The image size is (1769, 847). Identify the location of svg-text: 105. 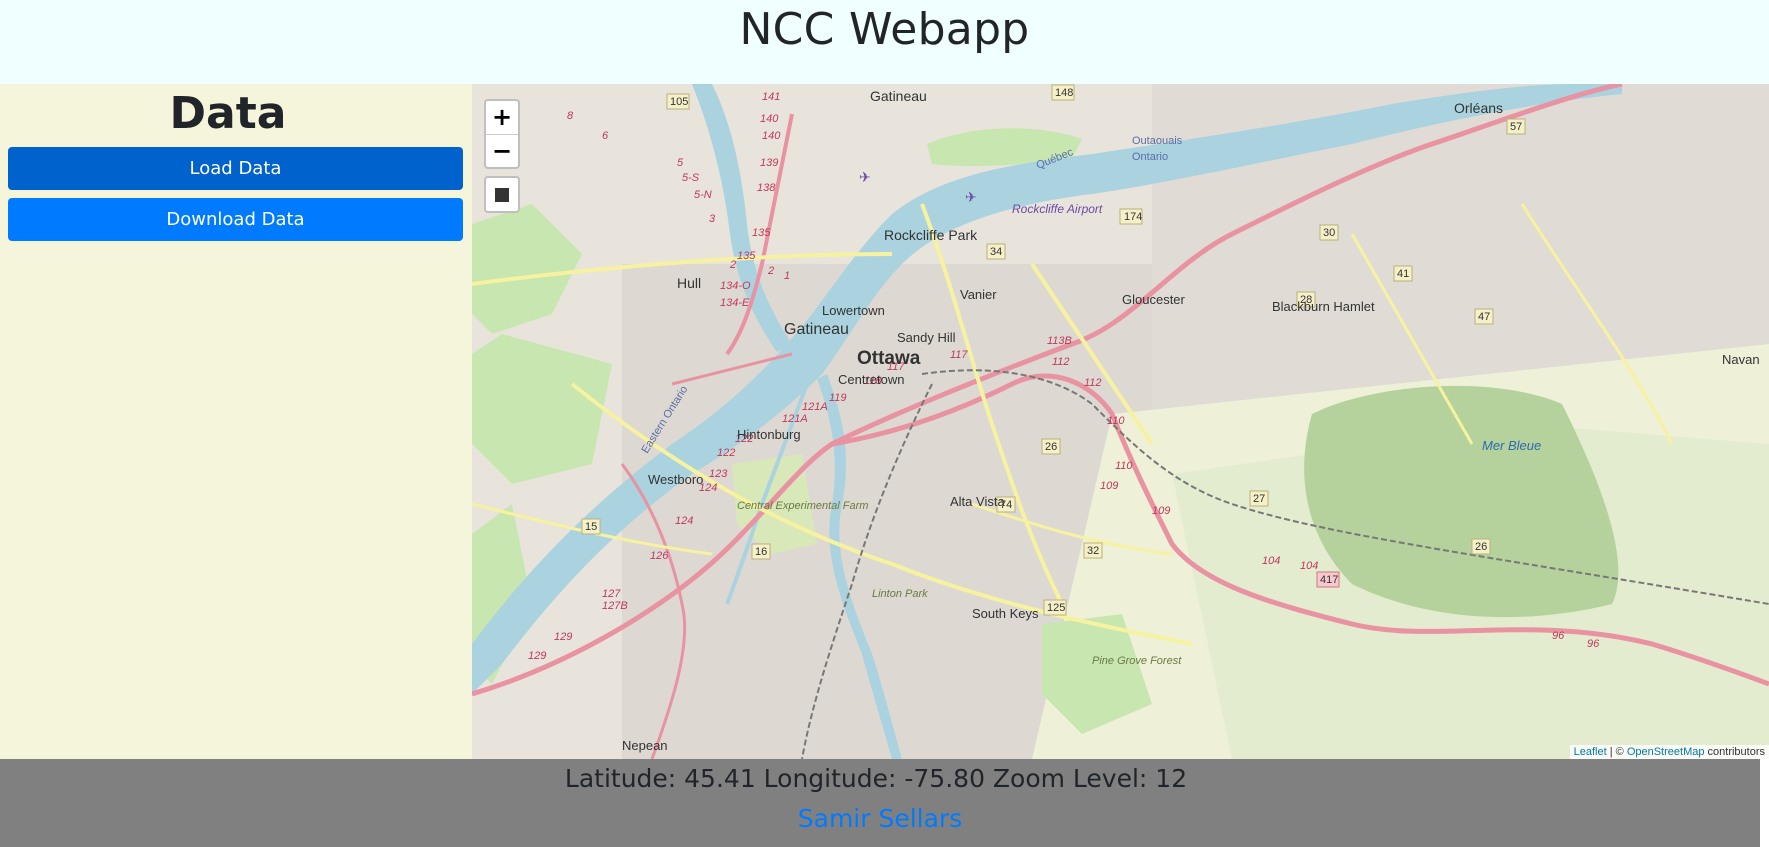
(679, 102).